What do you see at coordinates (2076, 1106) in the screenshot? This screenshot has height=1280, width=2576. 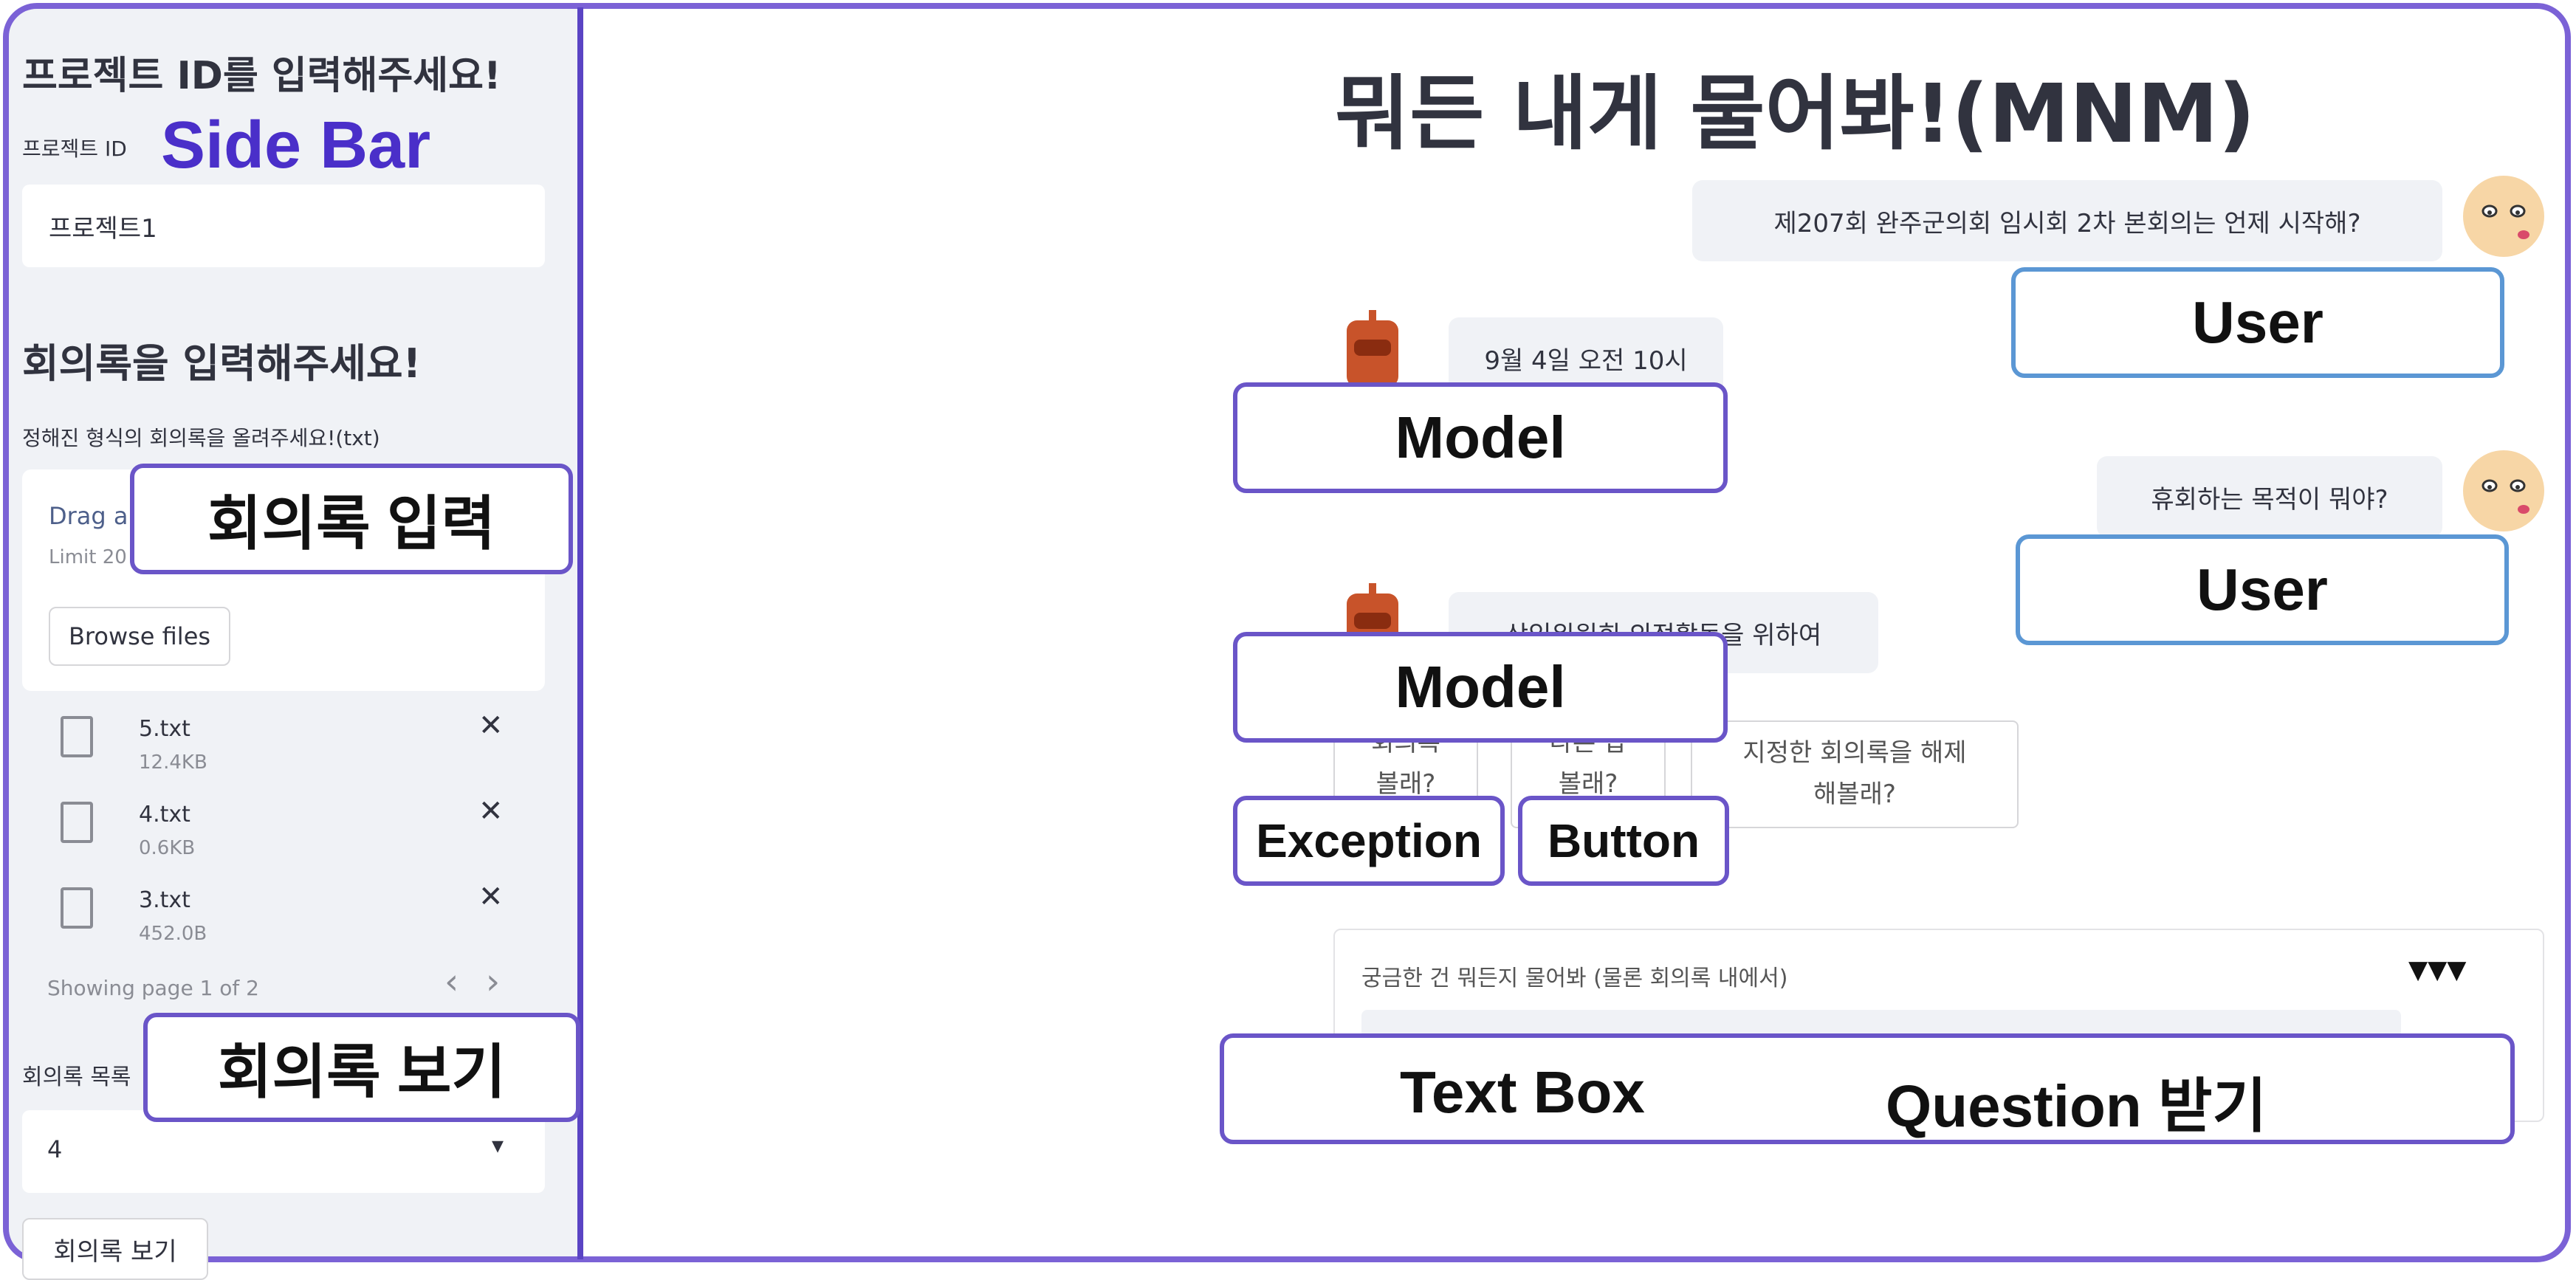 I see `question-annotation-label: Question 받기` at bounding box center [2076, 1106].